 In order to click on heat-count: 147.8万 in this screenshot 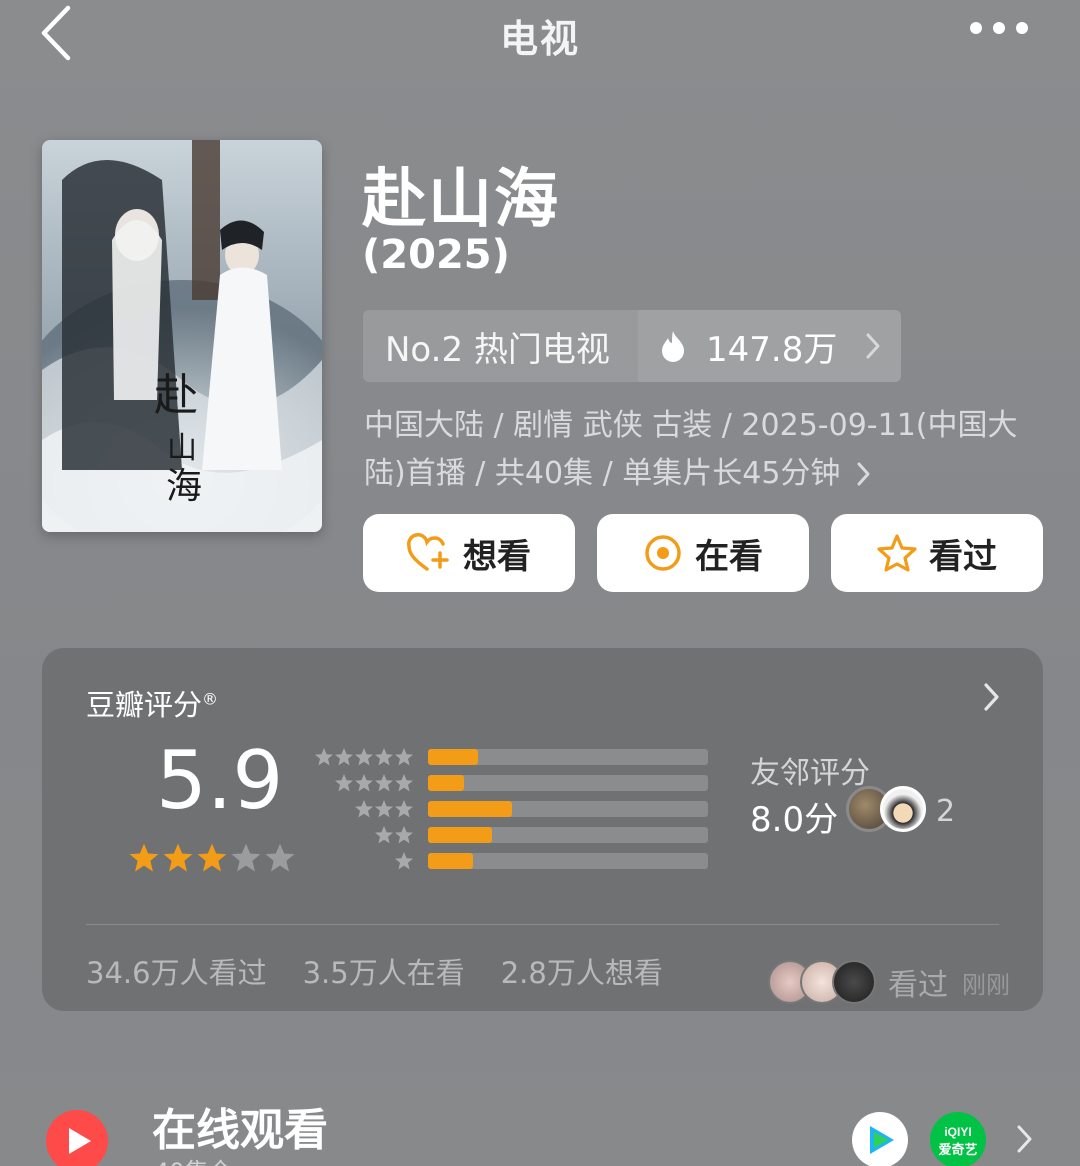, I will do `click(769, 346)`.